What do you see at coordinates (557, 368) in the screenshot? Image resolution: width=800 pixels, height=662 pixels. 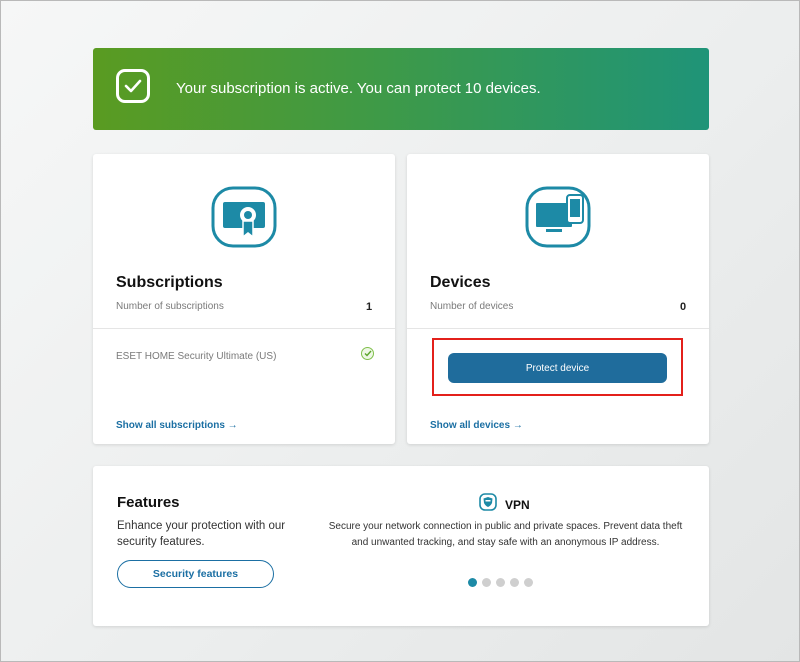 I see `protect-device-button: Protect device` at bounding box center [557, 368].